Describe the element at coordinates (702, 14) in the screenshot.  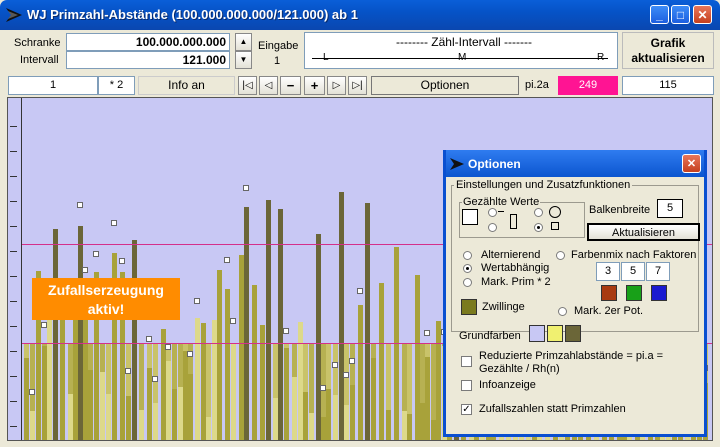
I see `close-button: ✕` at that location.